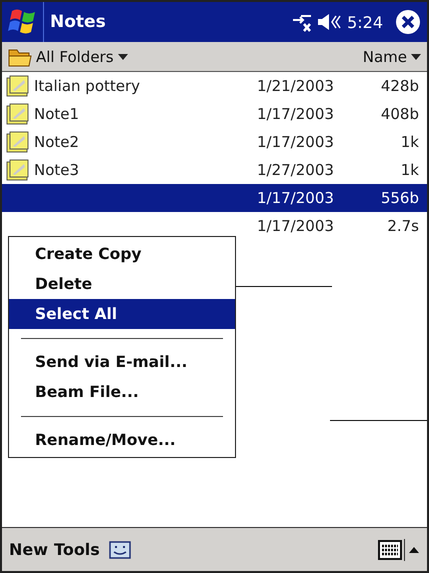 The image size is (429, 573). Describe the element at coordinates (57, 142) in the screenshot. I see `note-name: Note2` at that location.